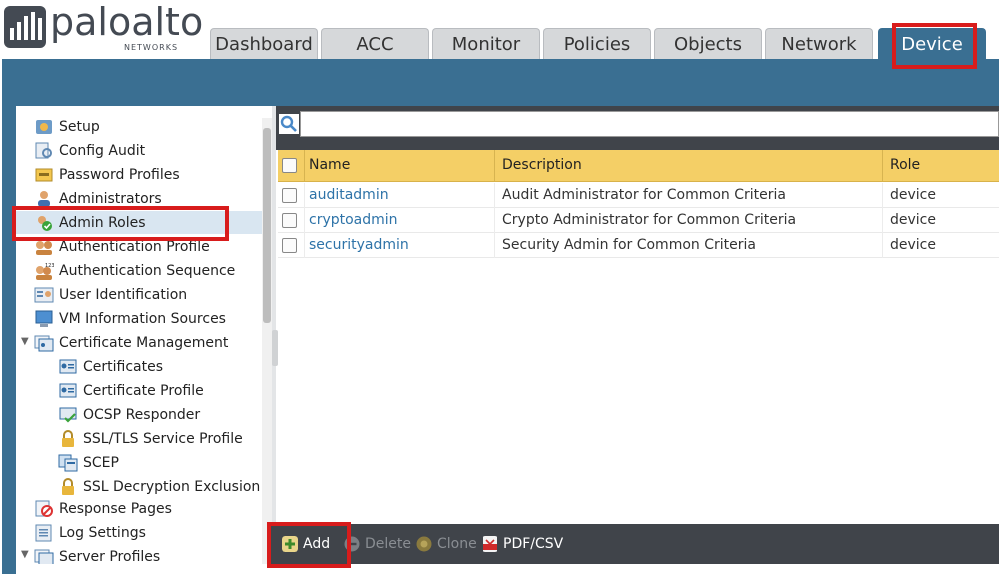 This screenshot has width=999, height=574. What do you see at coordinates (68, 462) in the screenshot?
I see `scep-icon` at bounding box center [68, 462].